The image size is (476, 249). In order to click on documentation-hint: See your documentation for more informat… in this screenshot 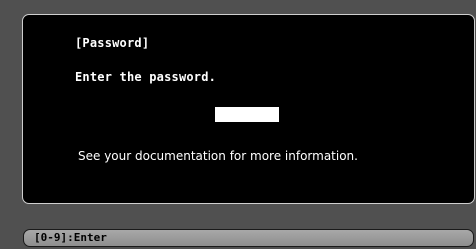, I will do `click(218, 156)`.